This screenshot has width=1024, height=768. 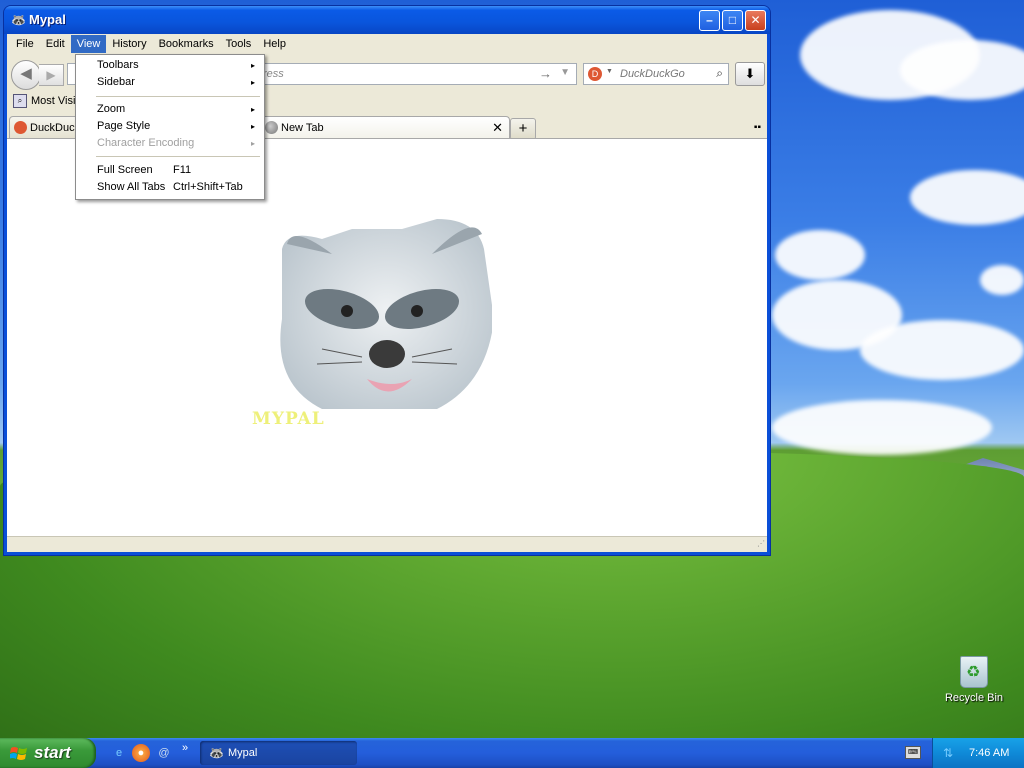 I want to click on bookmark-most-visited: ⌕ Most Visit, so click(x=45, y=101).